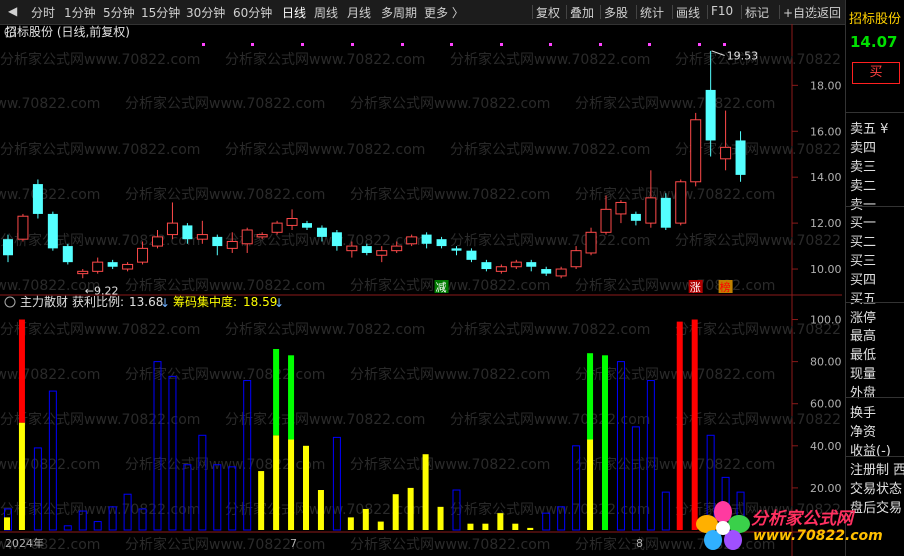 Image resolution: width=904 pixels, height=556 pixels. I want to click on side-row-1: 卖四, so click(863, 148).